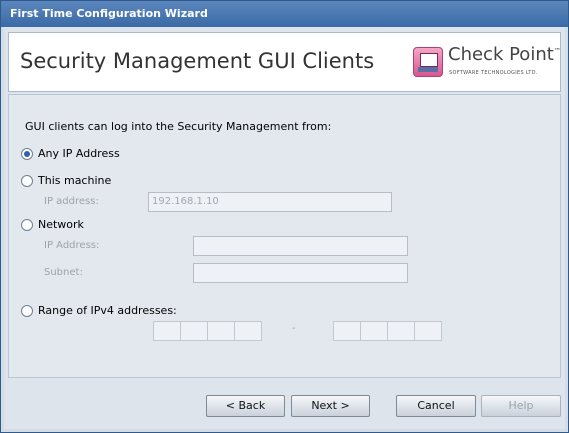  What do you see at coordinates (27, 224) in the screenshot?
I see `network-radio` at bounding box center [27, 224].